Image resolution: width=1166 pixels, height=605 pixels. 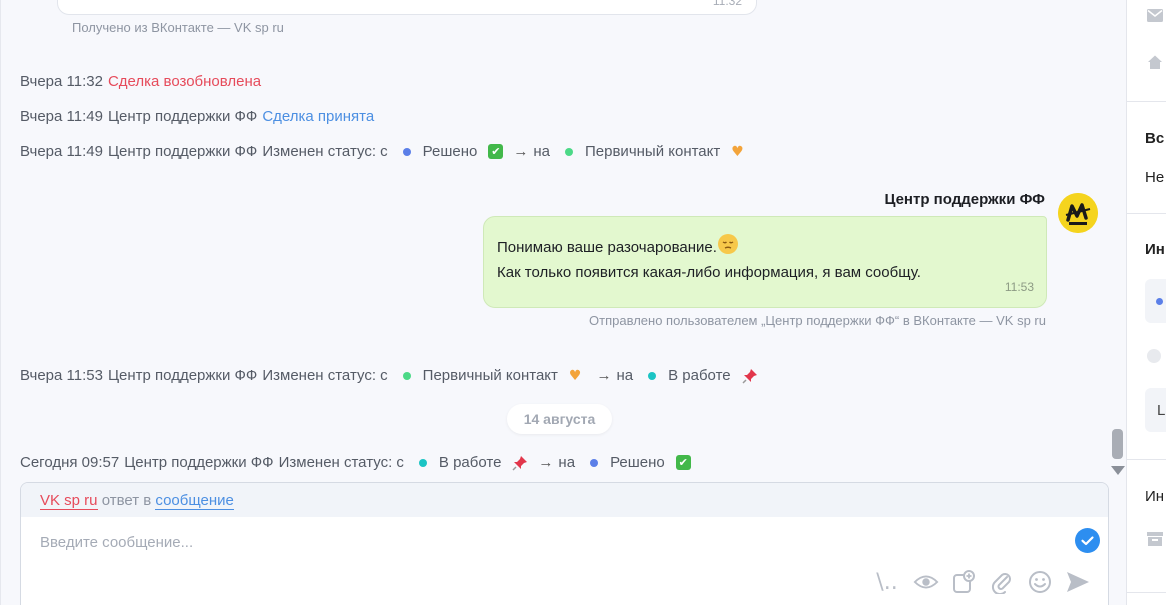 What do you see at coordinates (184, 81) in the screenshot?
I see `event-text: Сделка возобновлена` at bounding box center [184, 81].